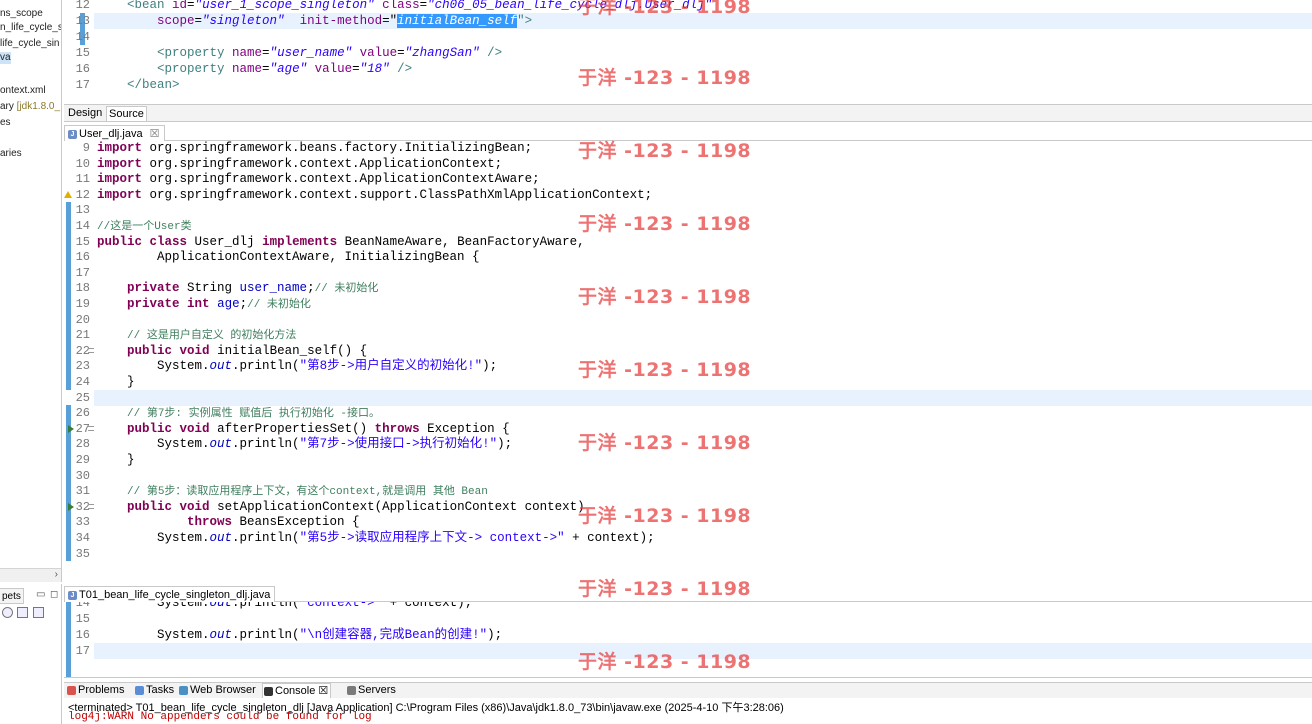 Image resolution: width=1312 pixels, height=724 pixels. I want to click on collapse-icon, so click(22, 612).